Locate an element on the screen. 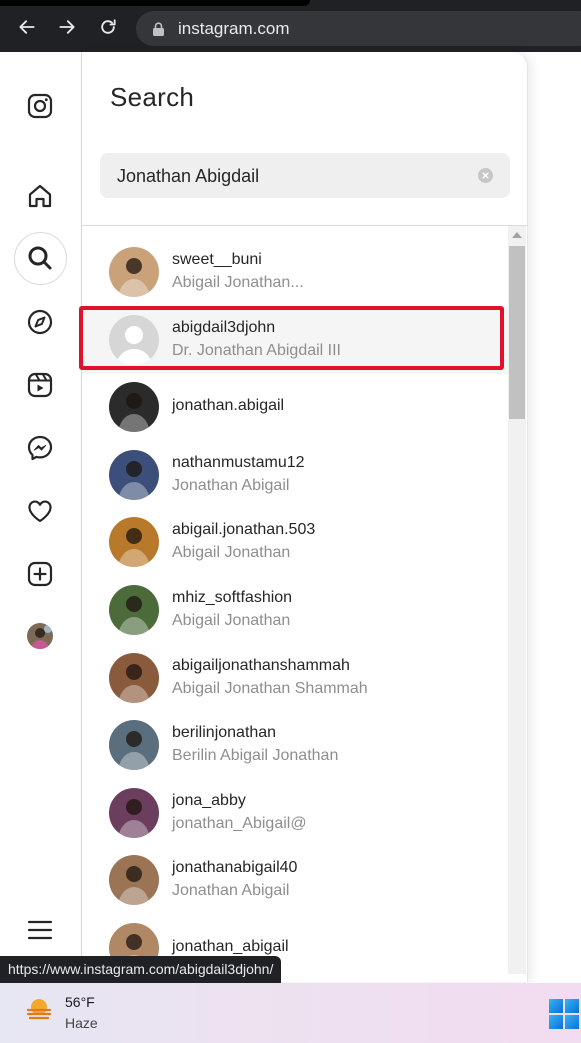 Image resolution: width=581 pixels, height=1043 pixels. lock-icon is located at coordinates (158, 29).